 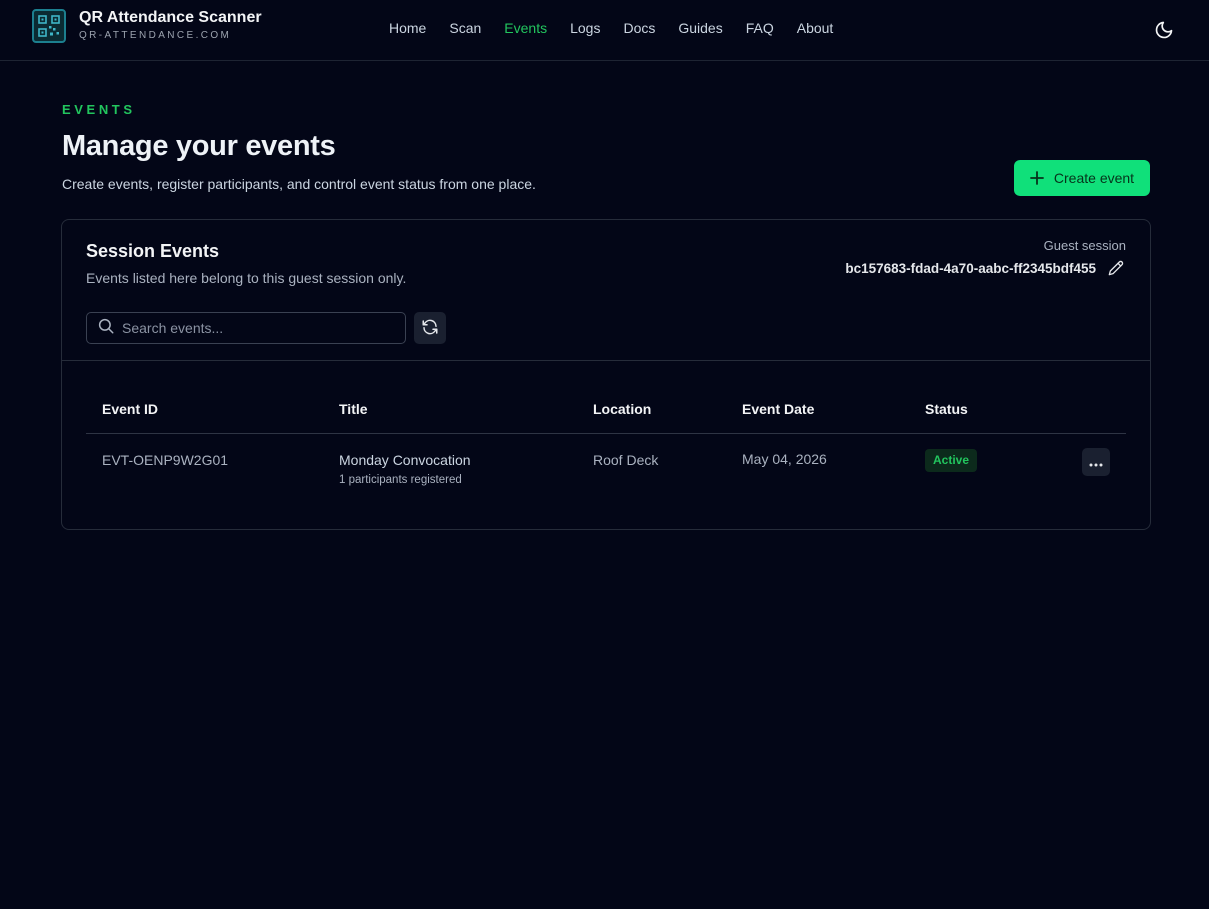 What do you see at coordinates (626, 460) in the screenshot?
I see `cell-location: Roof Deck` at bounding box center [626, 460].